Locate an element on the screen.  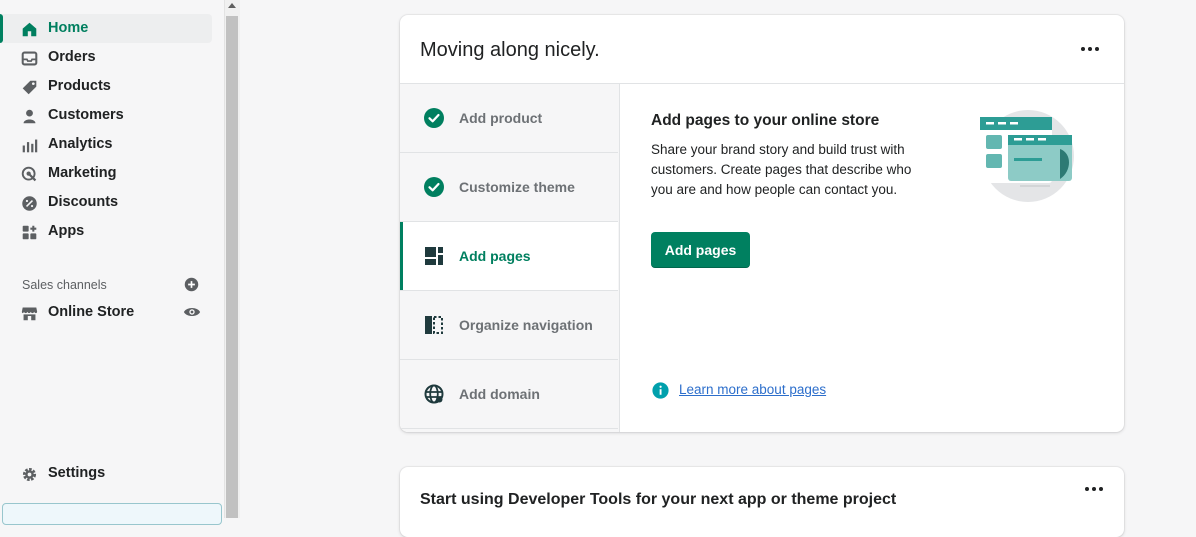
step-label: Customize theme is located at coordinates (517, 187).